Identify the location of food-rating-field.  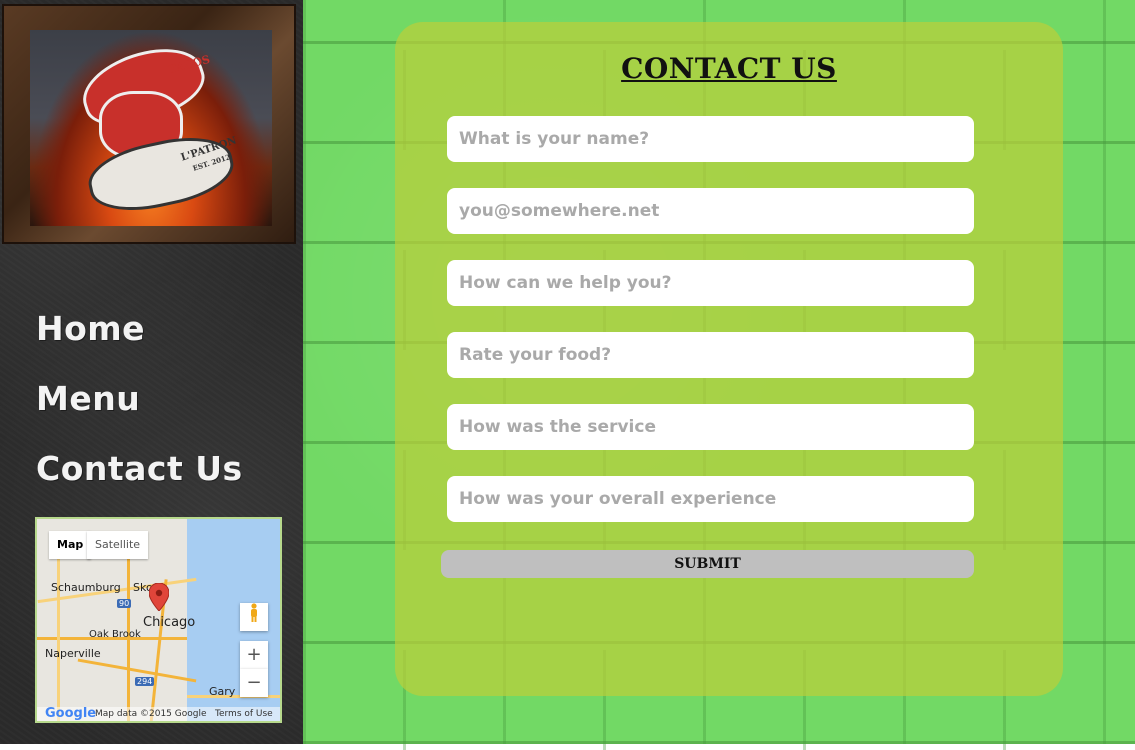
(710, 355).